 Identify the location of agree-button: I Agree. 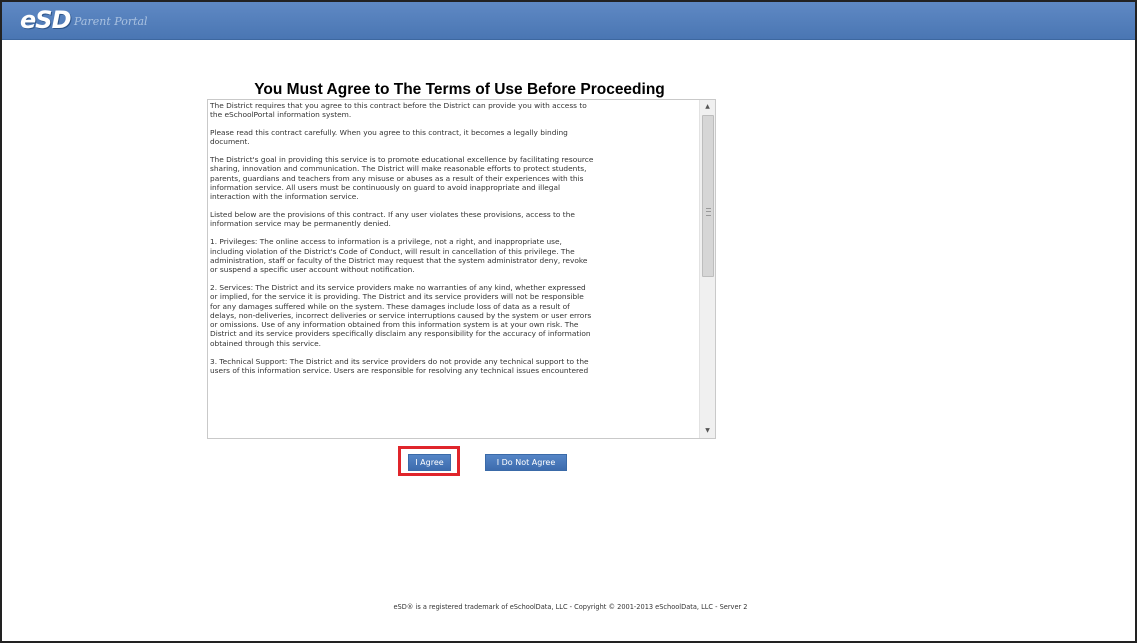
(429, 462).